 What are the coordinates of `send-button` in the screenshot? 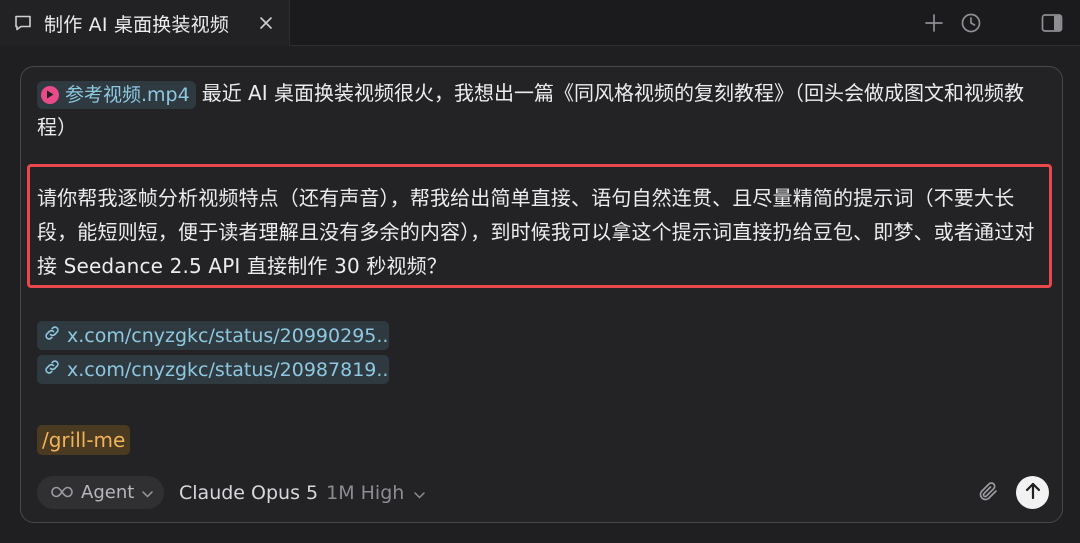 It's located at (1032, 492).